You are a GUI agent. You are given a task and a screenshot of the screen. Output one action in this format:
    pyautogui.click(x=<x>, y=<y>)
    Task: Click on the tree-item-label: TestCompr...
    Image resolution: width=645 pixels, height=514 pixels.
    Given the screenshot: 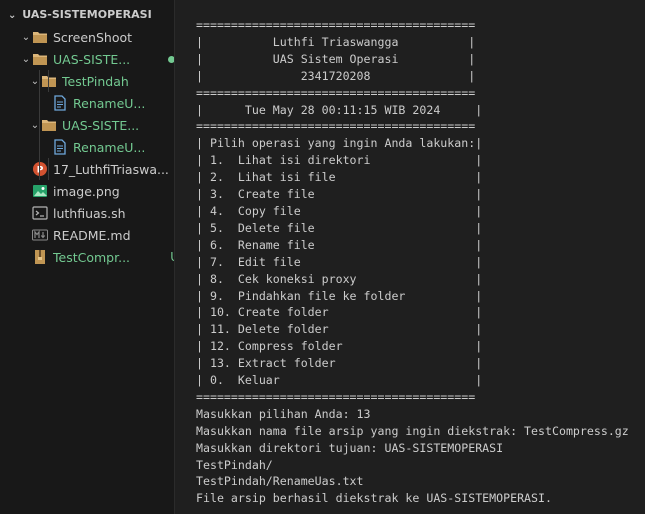 What is the action you would take?
    pyautogui.click(x=92, y=257)
    